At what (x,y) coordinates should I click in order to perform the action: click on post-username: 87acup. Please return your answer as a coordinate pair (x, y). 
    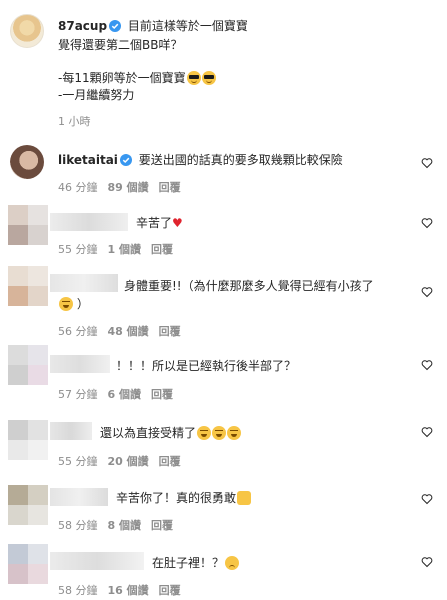
    Looking at the image, I should click on (82, 26).